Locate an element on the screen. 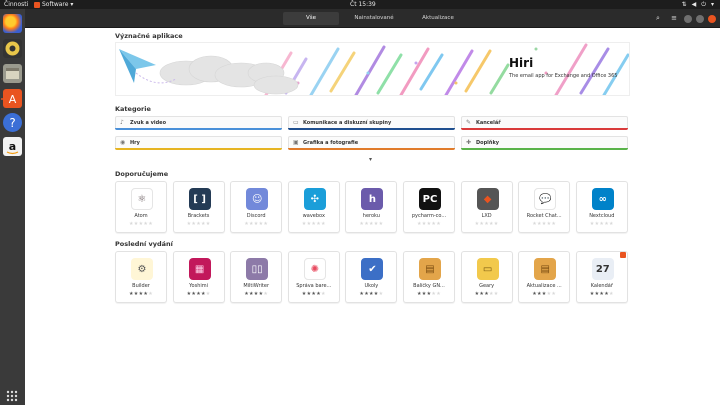  category-label: Grafika a fotografie is located at coordinates (331, 143).